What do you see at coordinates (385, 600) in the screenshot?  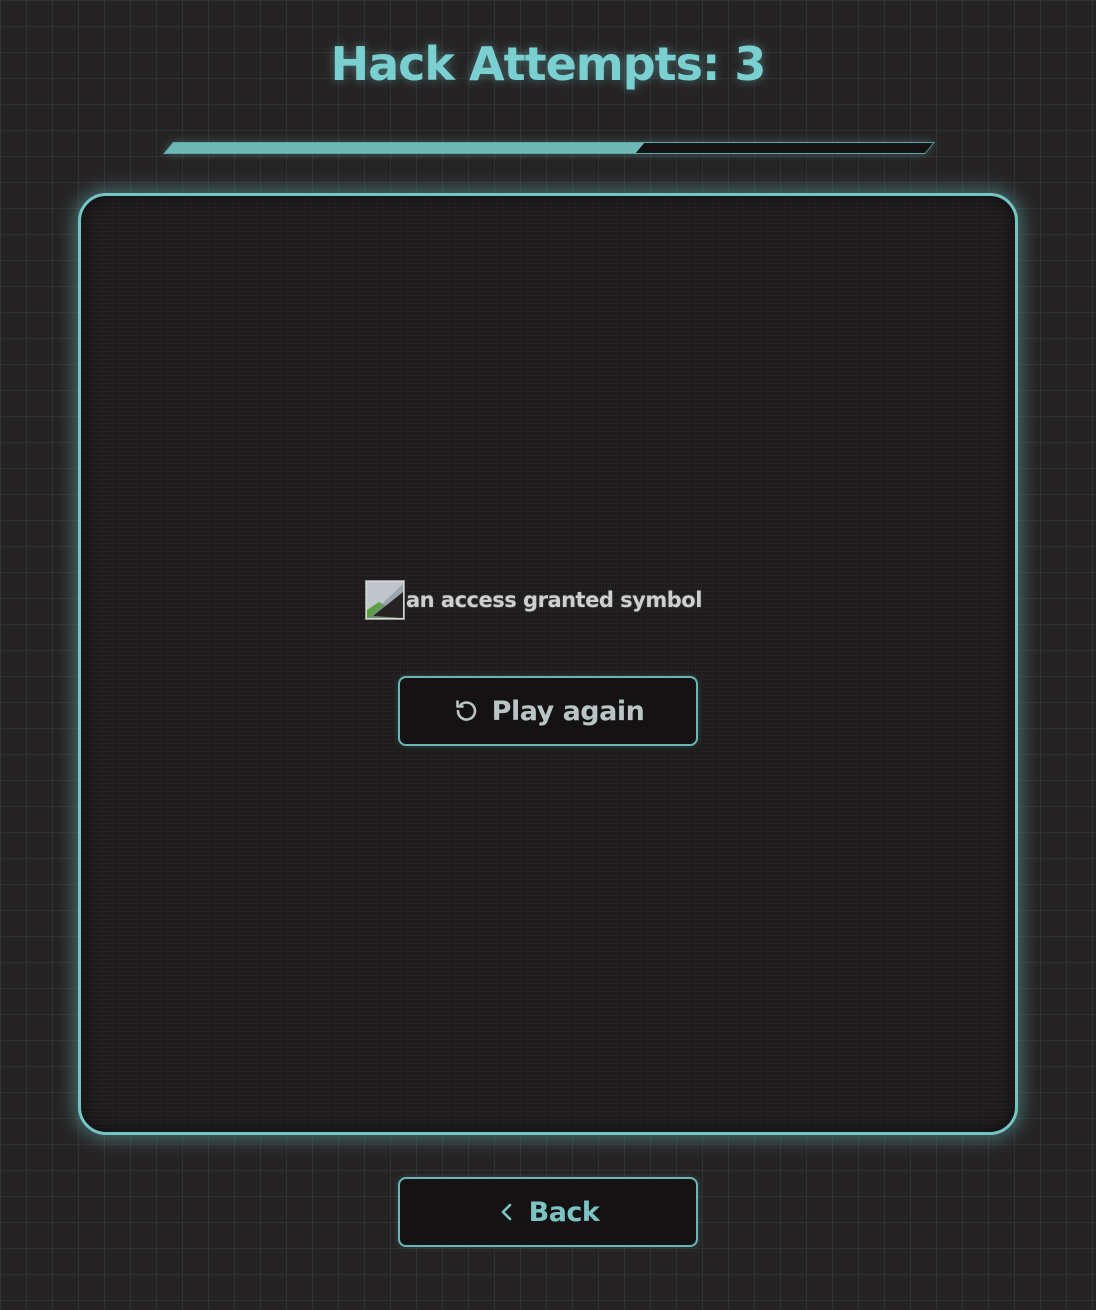 I see `broken-image-icon` at bounding box center [385, 600].